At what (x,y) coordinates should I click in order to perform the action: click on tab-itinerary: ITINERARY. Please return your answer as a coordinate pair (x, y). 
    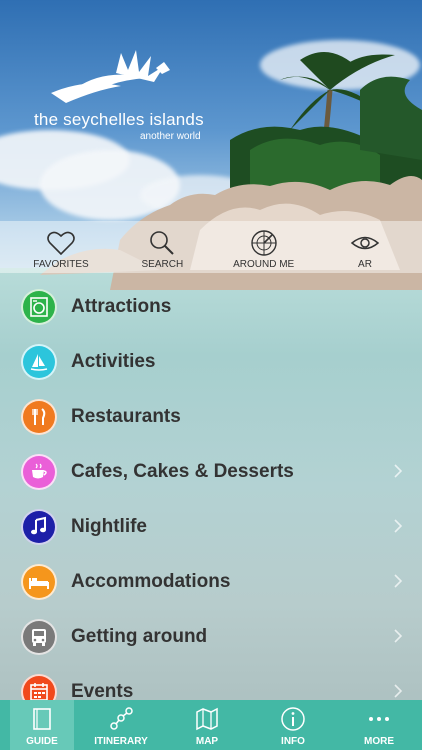
    Looking at the image, I should click on (121, 725).